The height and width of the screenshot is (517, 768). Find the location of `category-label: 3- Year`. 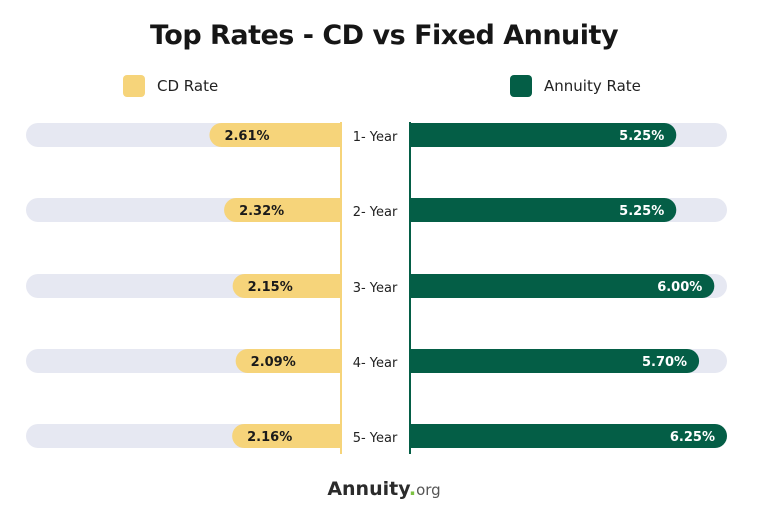

category-label: 3- Year is located at coordinates (375, 288).